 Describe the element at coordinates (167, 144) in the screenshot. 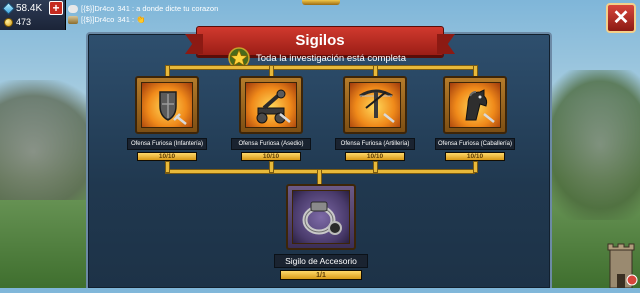

I see `sigil-name: Ofensa Furiosa (Infantería)` at that location.